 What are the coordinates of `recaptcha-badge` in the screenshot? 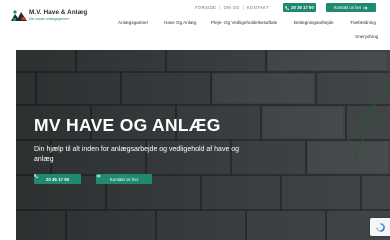 It's located at (380, 227).